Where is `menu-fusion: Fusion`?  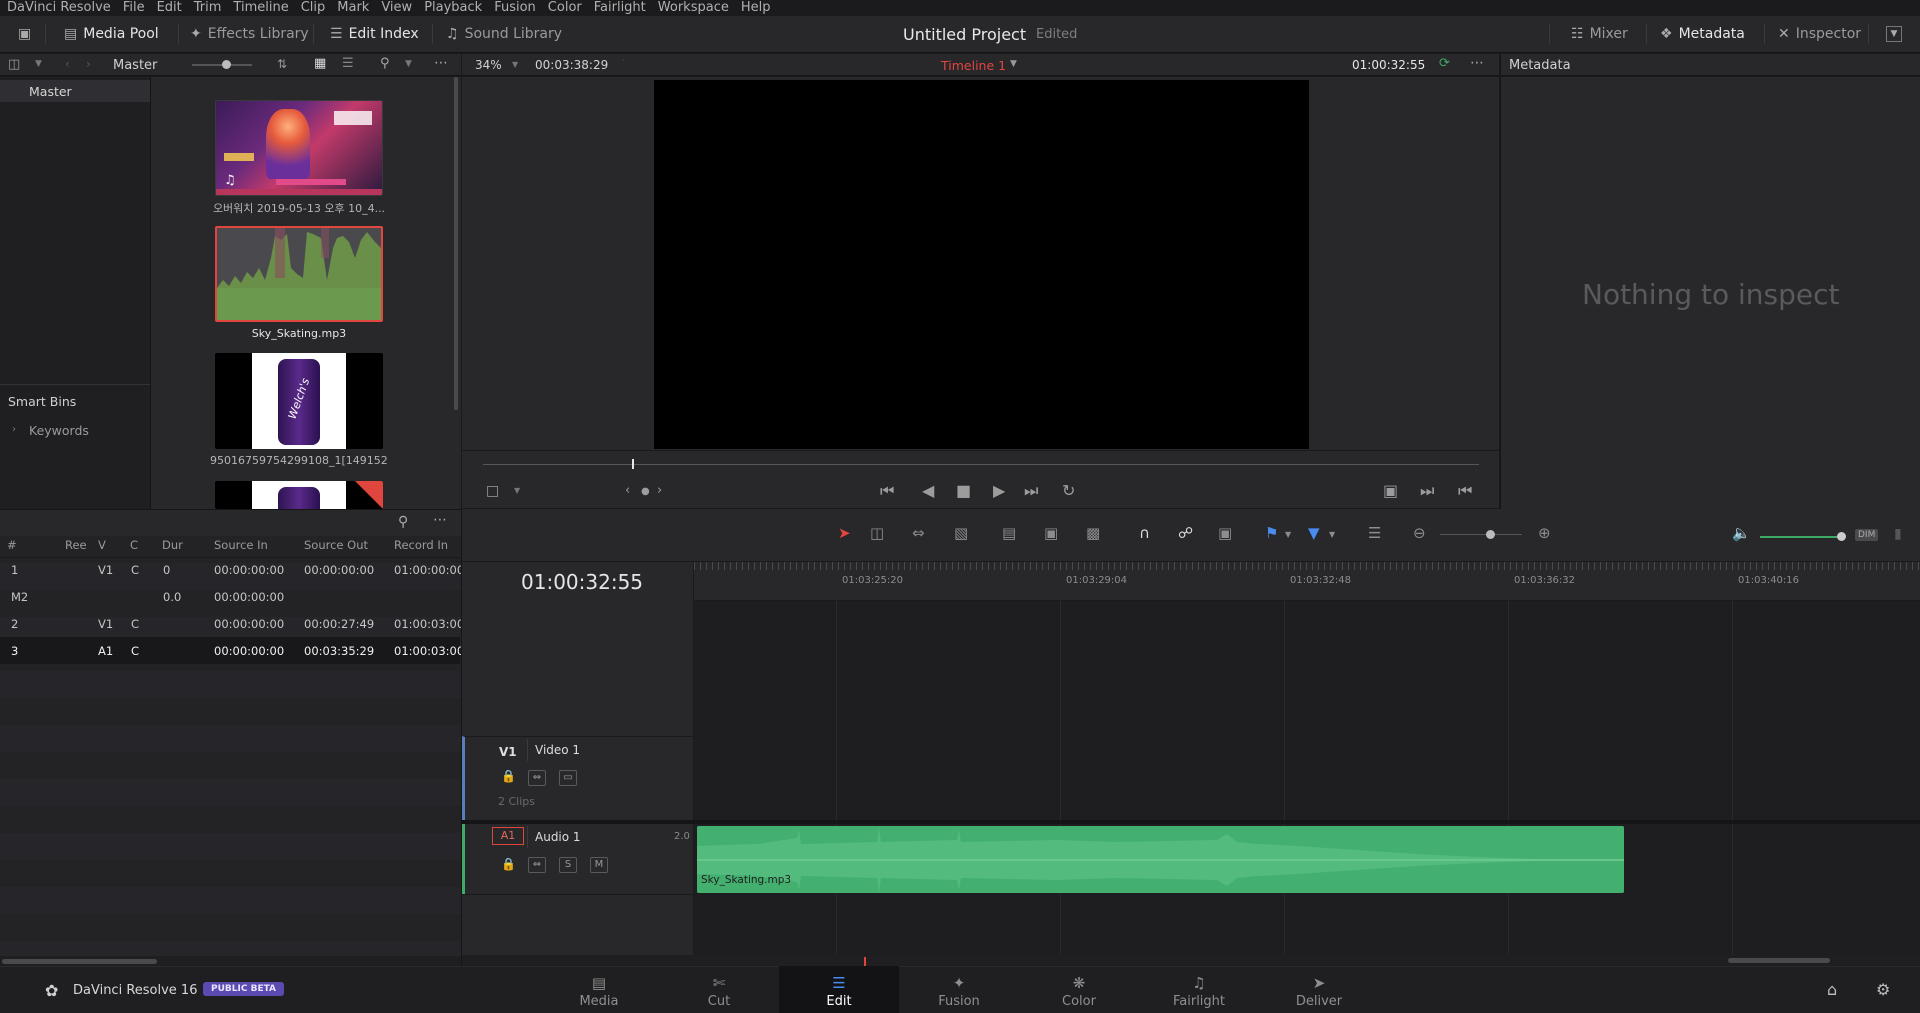 menu-fusion: Fusion is located at coordinates (515, 8).